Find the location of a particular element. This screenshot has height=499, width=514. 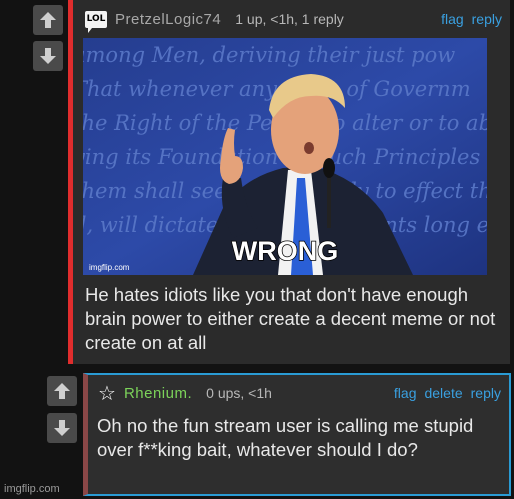

star-icon: ☆ is located at coordinates (107, 393).